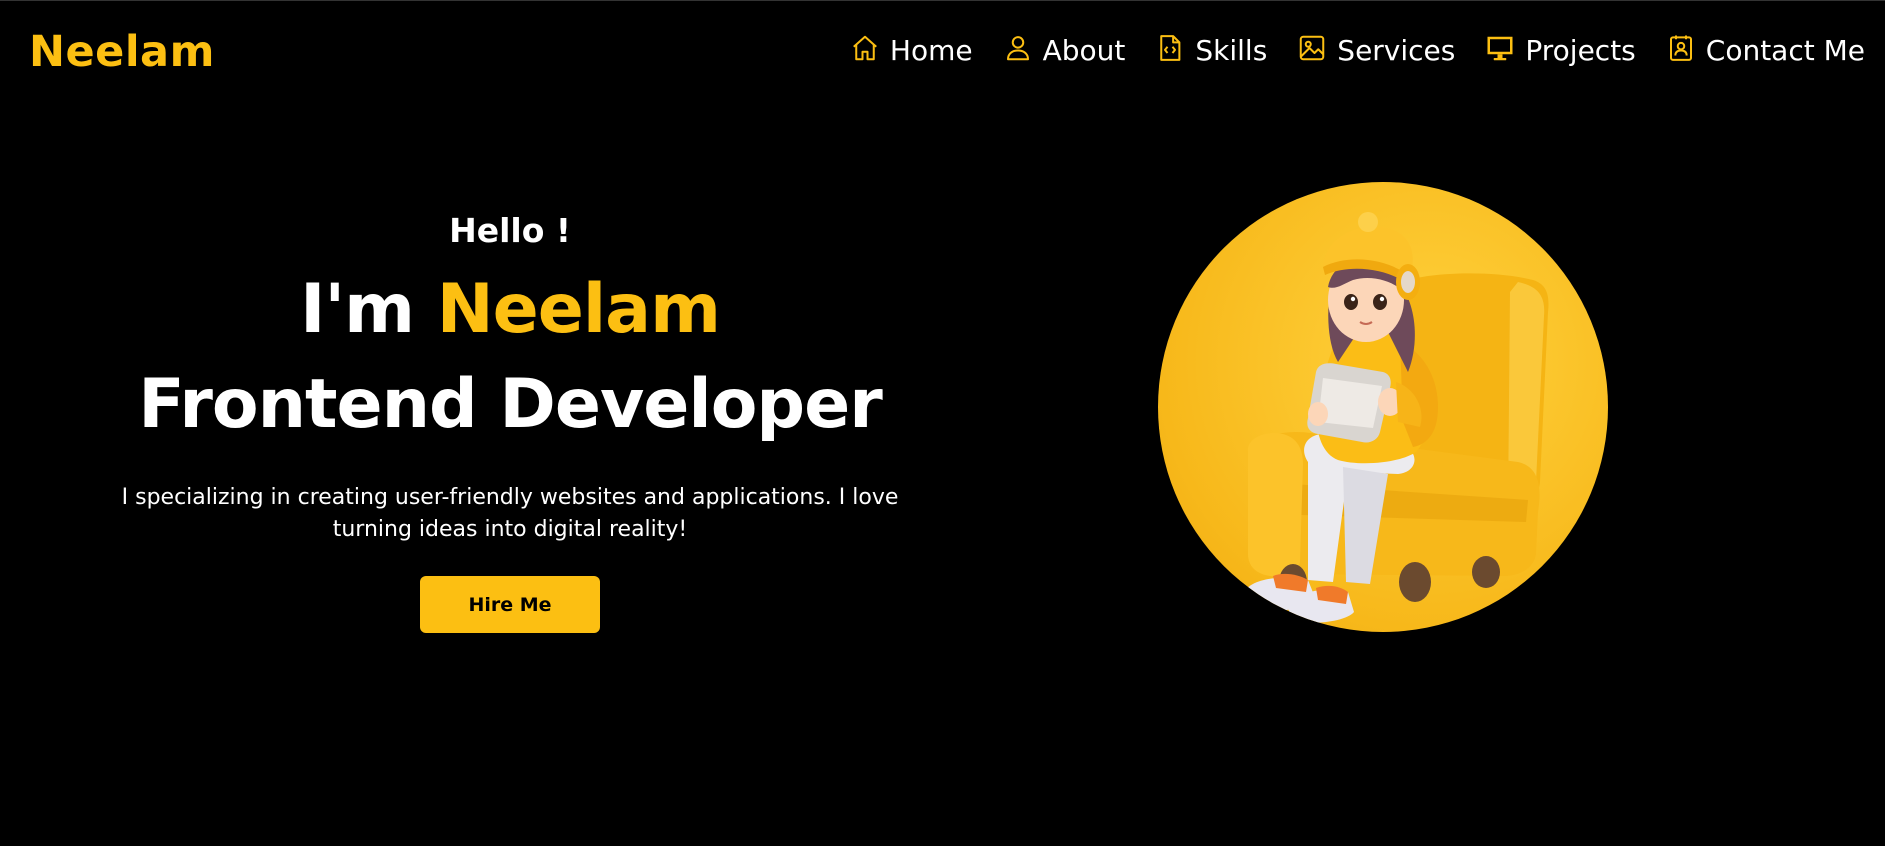 The height and width of the screenshot is (846, 1885). I want to click on hero-name-prefix: I'm, so click(368, 309).